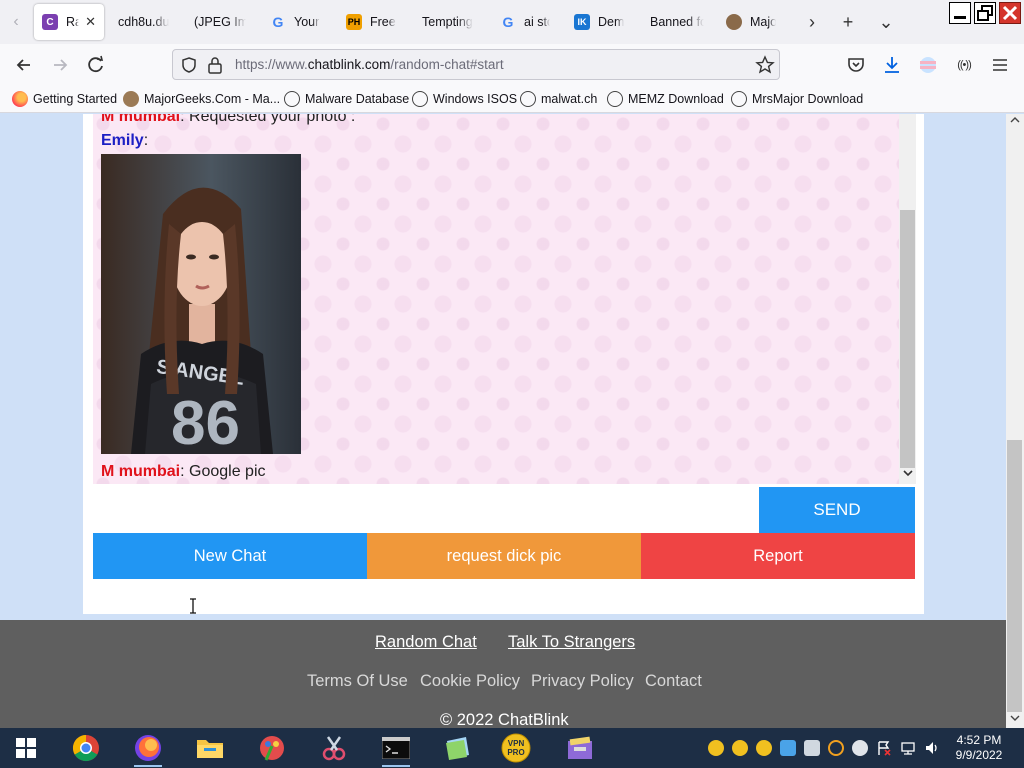 Image resolution: width=1024 pixels, height=768 pixels. I want to click on scroll-tabs-right-icon: ›, so click(812, 22).